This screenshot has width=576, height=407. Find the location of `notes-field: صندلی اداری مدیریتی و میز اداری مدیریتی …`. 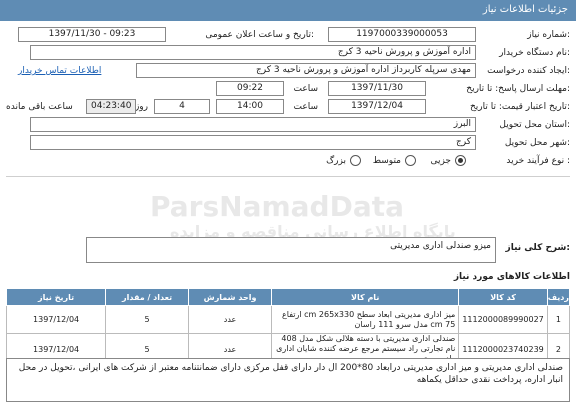

notes-field: صندلی اداری مدیریتی و میز اداری مدیریتی … is located at coordinates (288, 380).